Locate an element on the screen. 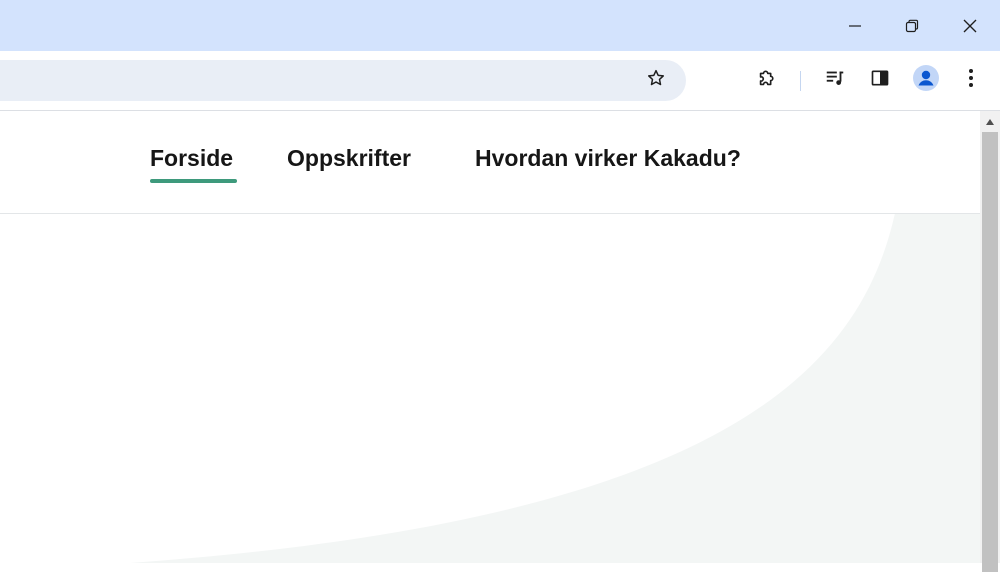 This screenshot has height=572, width=1000. vertical-scrollbar is located at coordinates (990, 341).